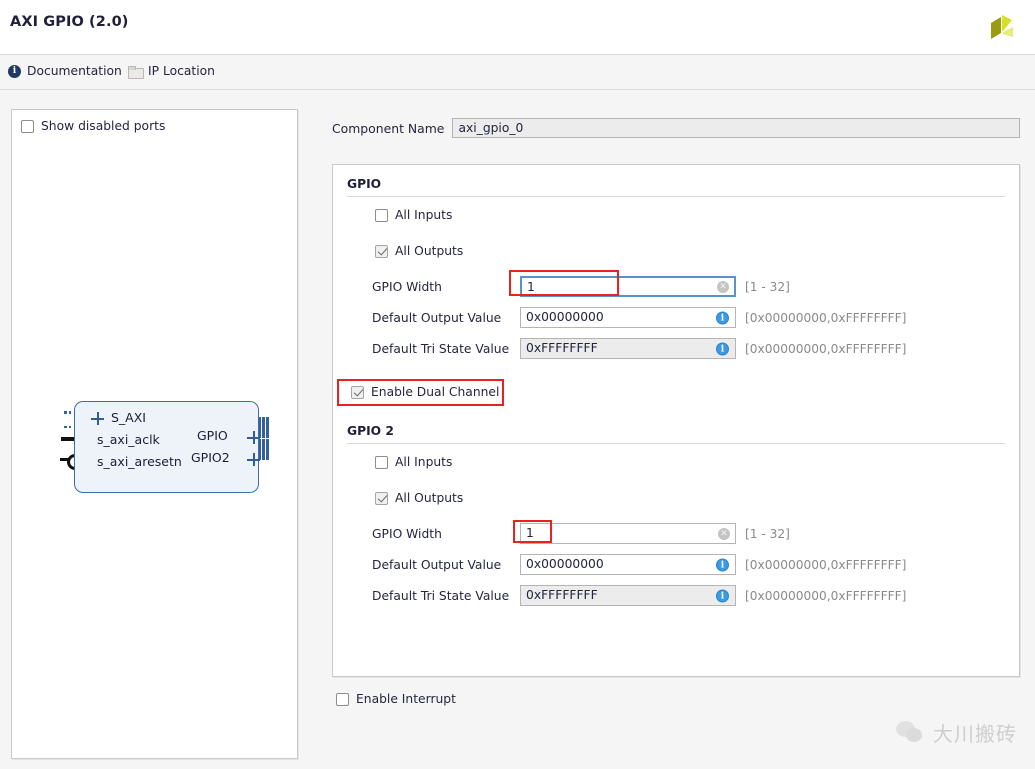  What do you see at coordinates (767, 533) in the screenshot?
I see `gpio2-width-range: [1 - 32]` at bounding box center [767, 533].